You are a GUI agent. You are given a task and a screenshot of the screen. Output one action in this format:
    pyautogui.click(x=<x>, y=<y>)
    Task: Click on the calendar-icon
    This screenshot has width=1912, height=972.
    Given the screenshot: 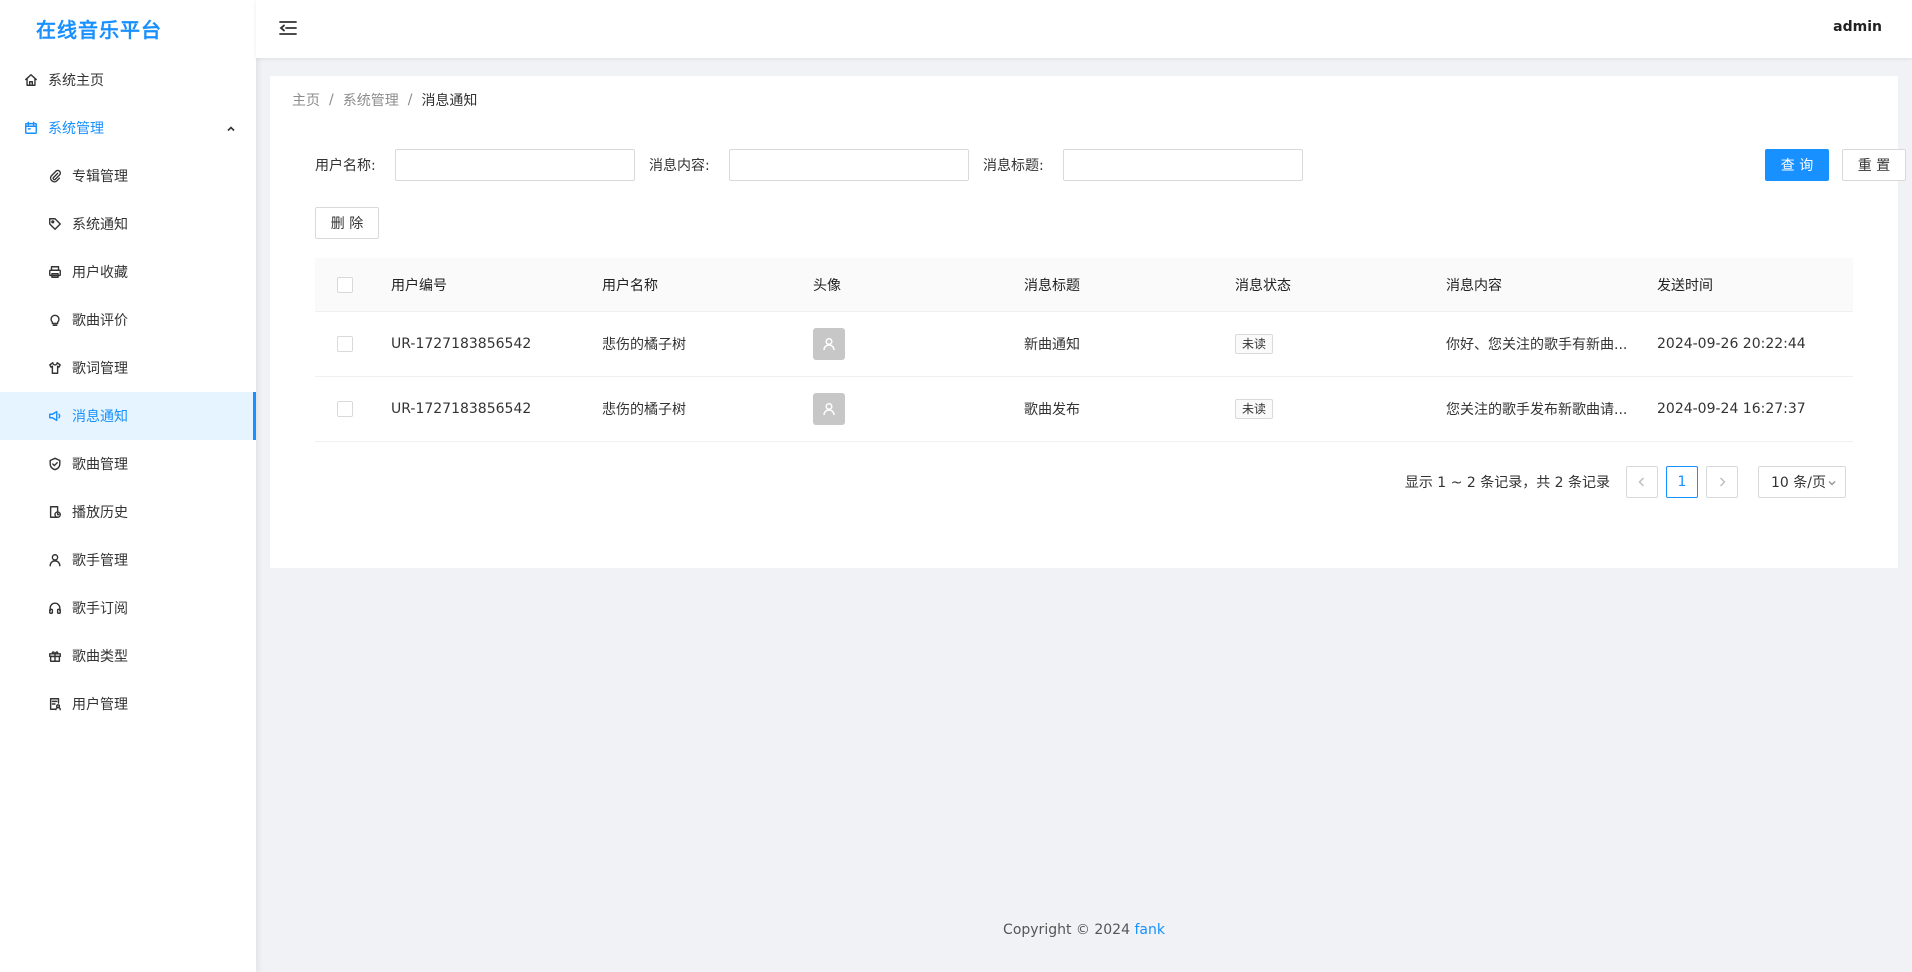 What is the action you would take?
    pyautogui.click(x=31, y=128)
    